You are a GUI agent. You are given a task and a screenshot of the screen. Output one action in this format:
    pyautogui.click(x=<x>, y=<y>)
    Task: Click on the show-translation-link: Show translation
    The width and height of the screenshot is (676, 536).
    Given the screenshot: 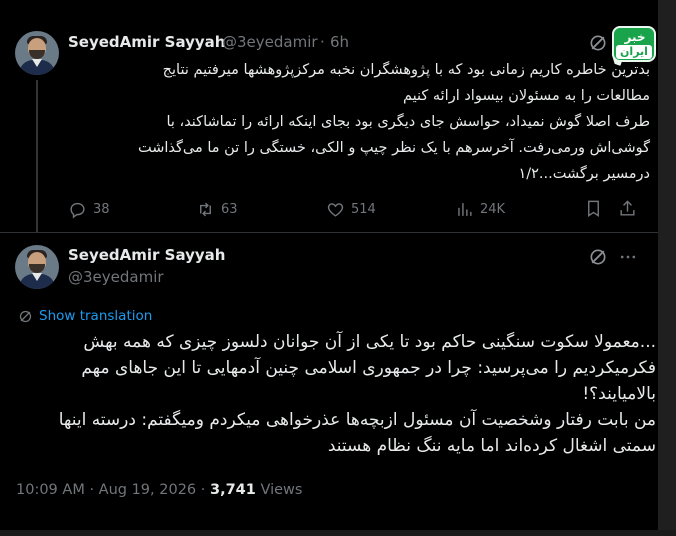 What is the action you would take?
    pyautogui.click(x=85, y=316)
    